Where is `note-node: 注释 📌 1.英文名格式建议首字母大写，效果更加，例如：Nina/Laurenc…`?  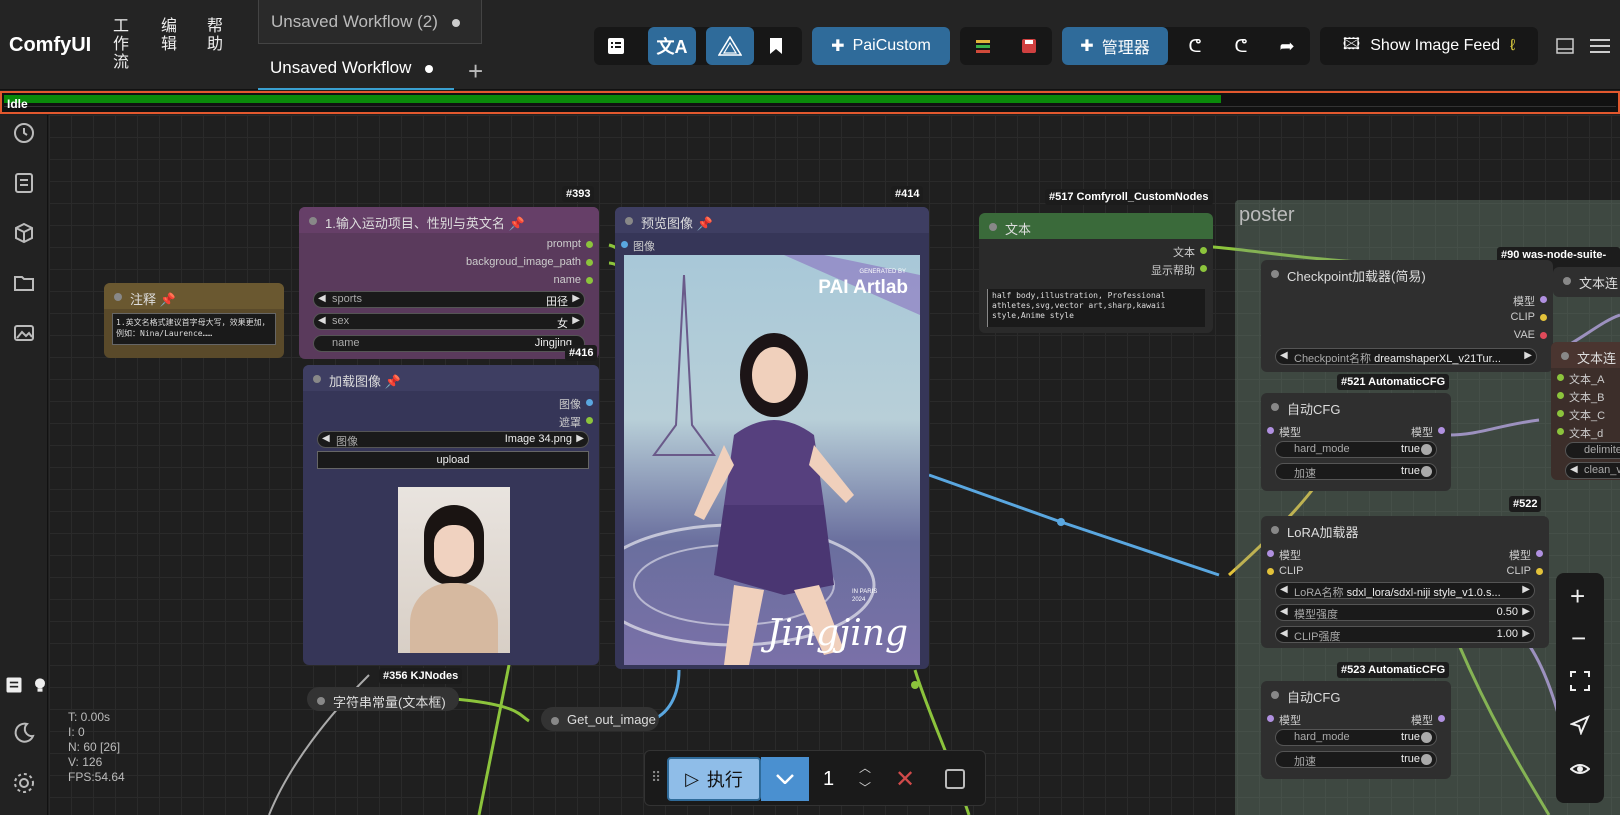
note-node: 注释 📌 1.英文名格式建议首字母大写，效果更加，例如：Nina/Laurenc… is located at coordinates (194, 320).